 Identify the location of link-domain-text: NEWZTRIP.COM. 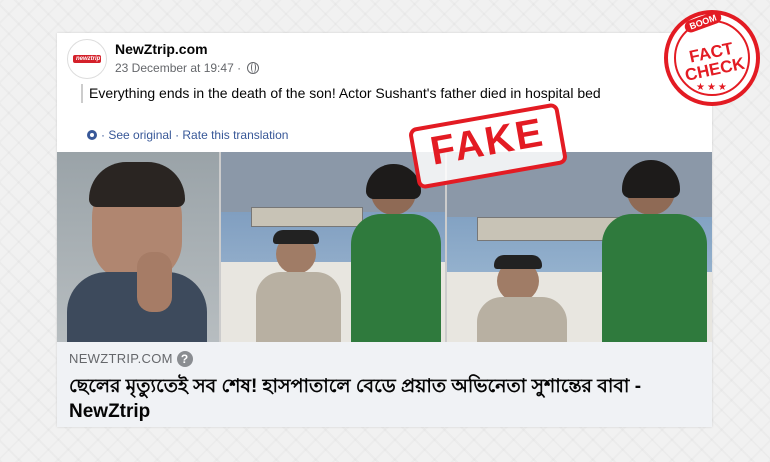
(121, 358).